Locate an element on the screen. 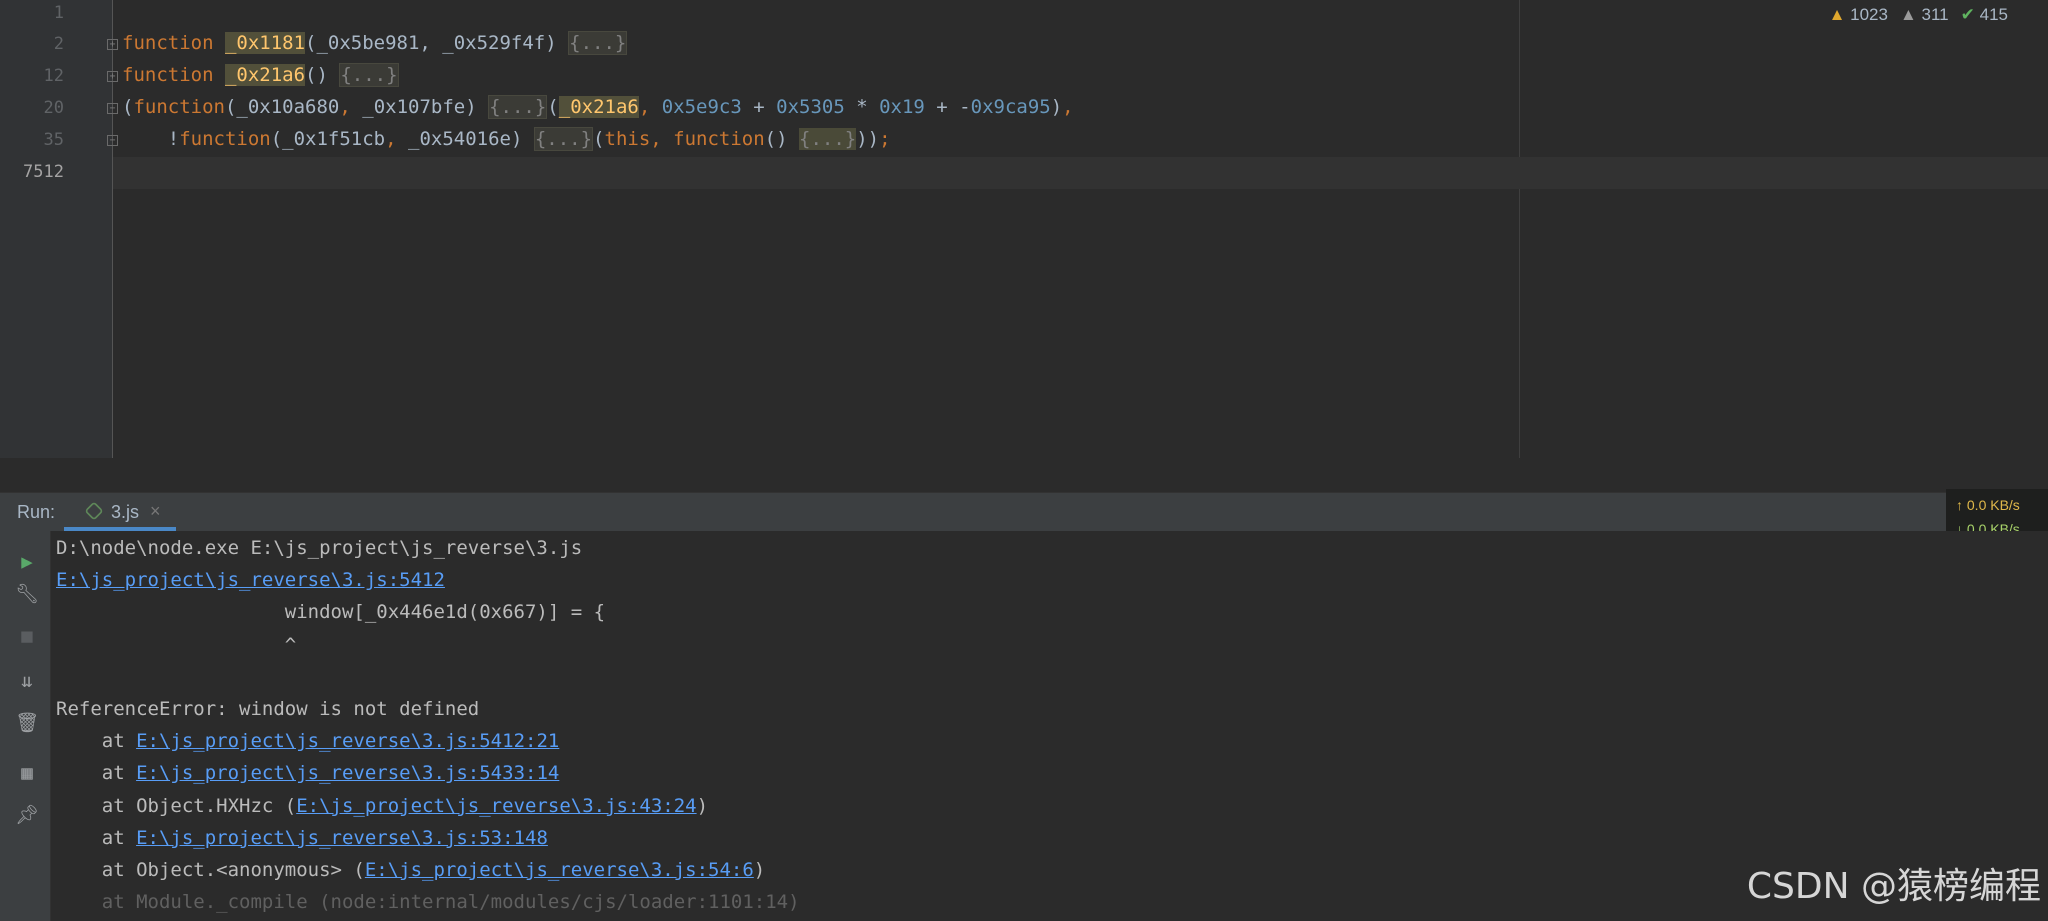 This screenshot has width=2048, height=921. nodejs-icon is located at coordinates (94, 511).